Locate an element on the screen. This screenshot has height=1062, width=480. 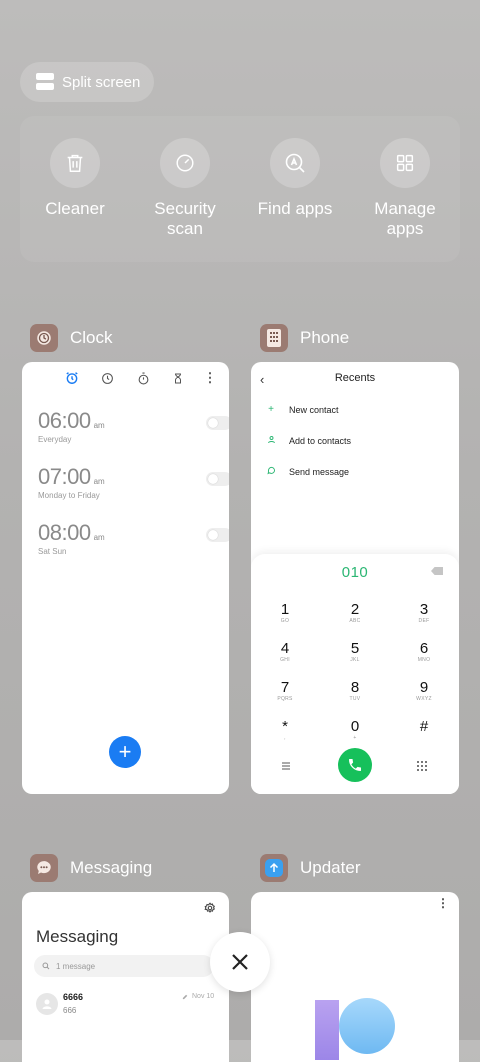
phone-app-name: Phone is located at coordinates (325, 337).